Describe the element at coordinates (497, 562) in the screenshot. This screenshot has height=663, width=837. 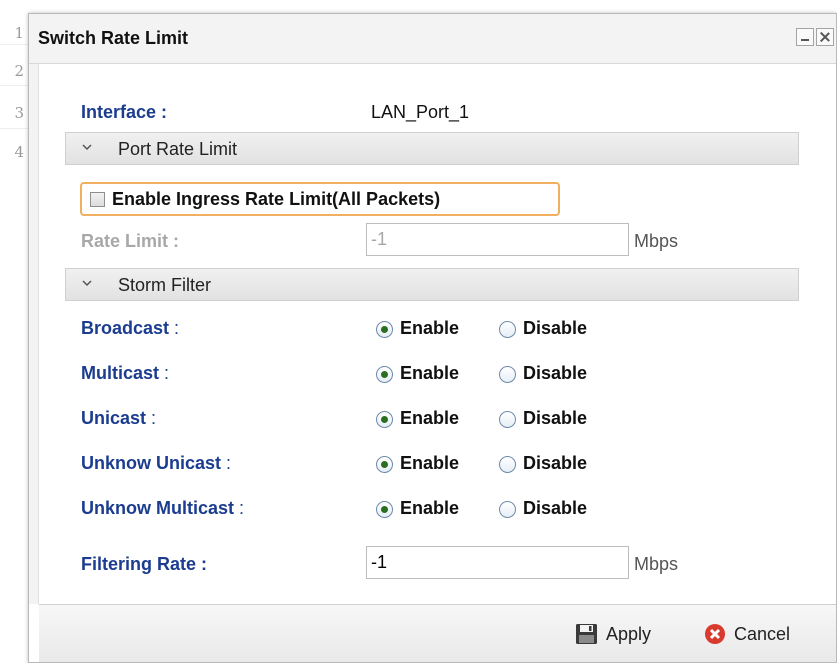
I see `filtering-rate-input` at that location.